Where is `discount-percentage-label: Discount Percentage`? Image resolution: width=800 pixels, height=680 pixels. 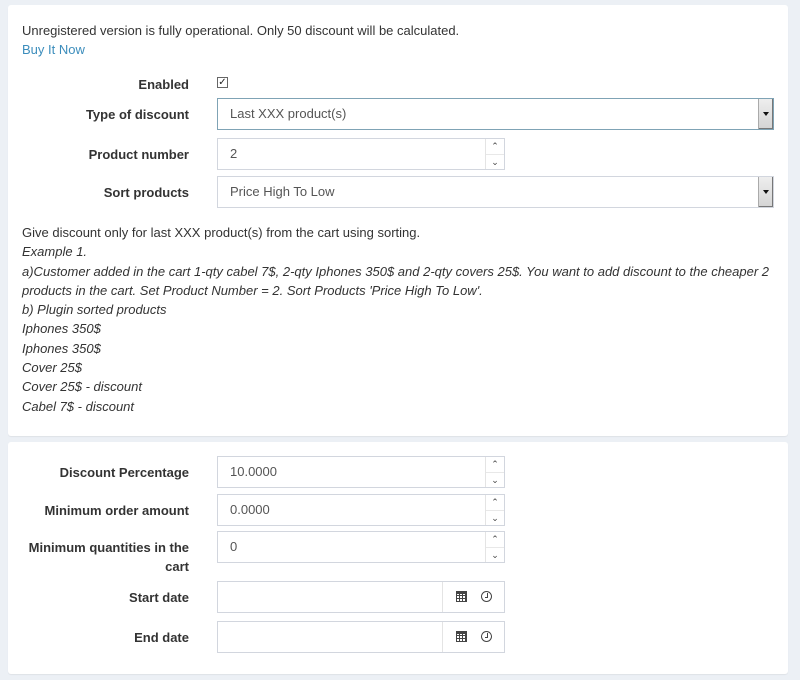
discount-percentage-label: Discount Percentage is located at coordinates (124, 472).